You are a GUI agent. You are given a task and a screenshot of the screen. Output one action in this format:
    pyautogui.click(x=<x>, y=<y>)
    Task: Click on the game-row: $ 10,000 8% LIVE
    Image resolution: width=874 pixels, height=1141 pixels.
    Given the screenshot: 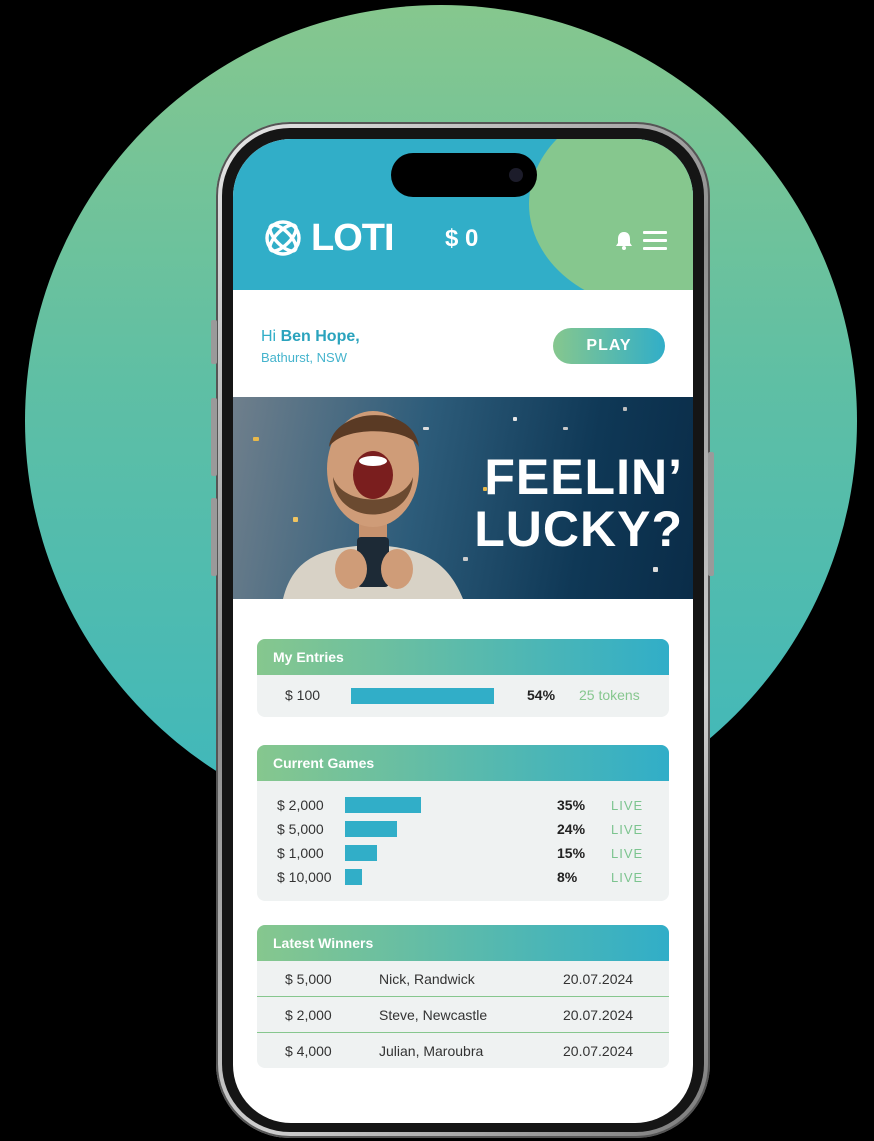 What is the action you would take?
    pyautogui.click(x=463, y=878)
    